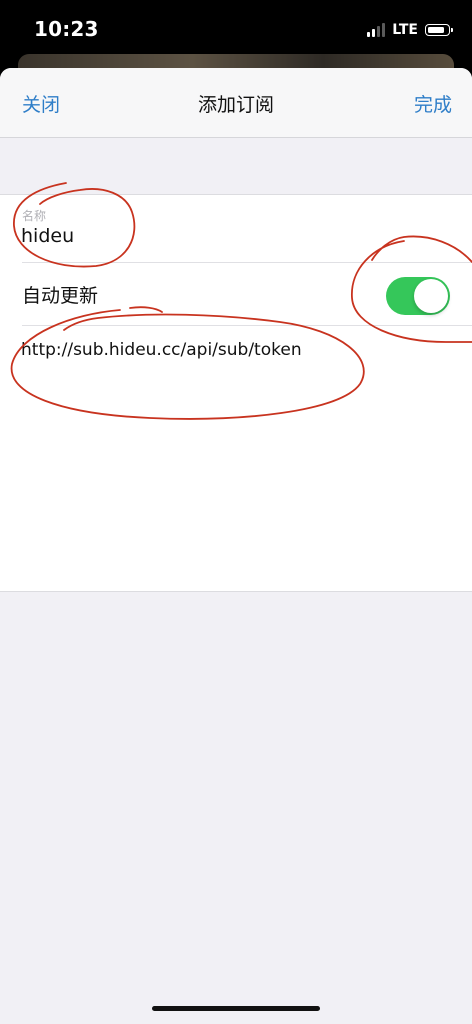 The image size is (472, 1024). Describe the element at coordinates (431, 296) in the screenshot. I see `toggle-knob` at that location.